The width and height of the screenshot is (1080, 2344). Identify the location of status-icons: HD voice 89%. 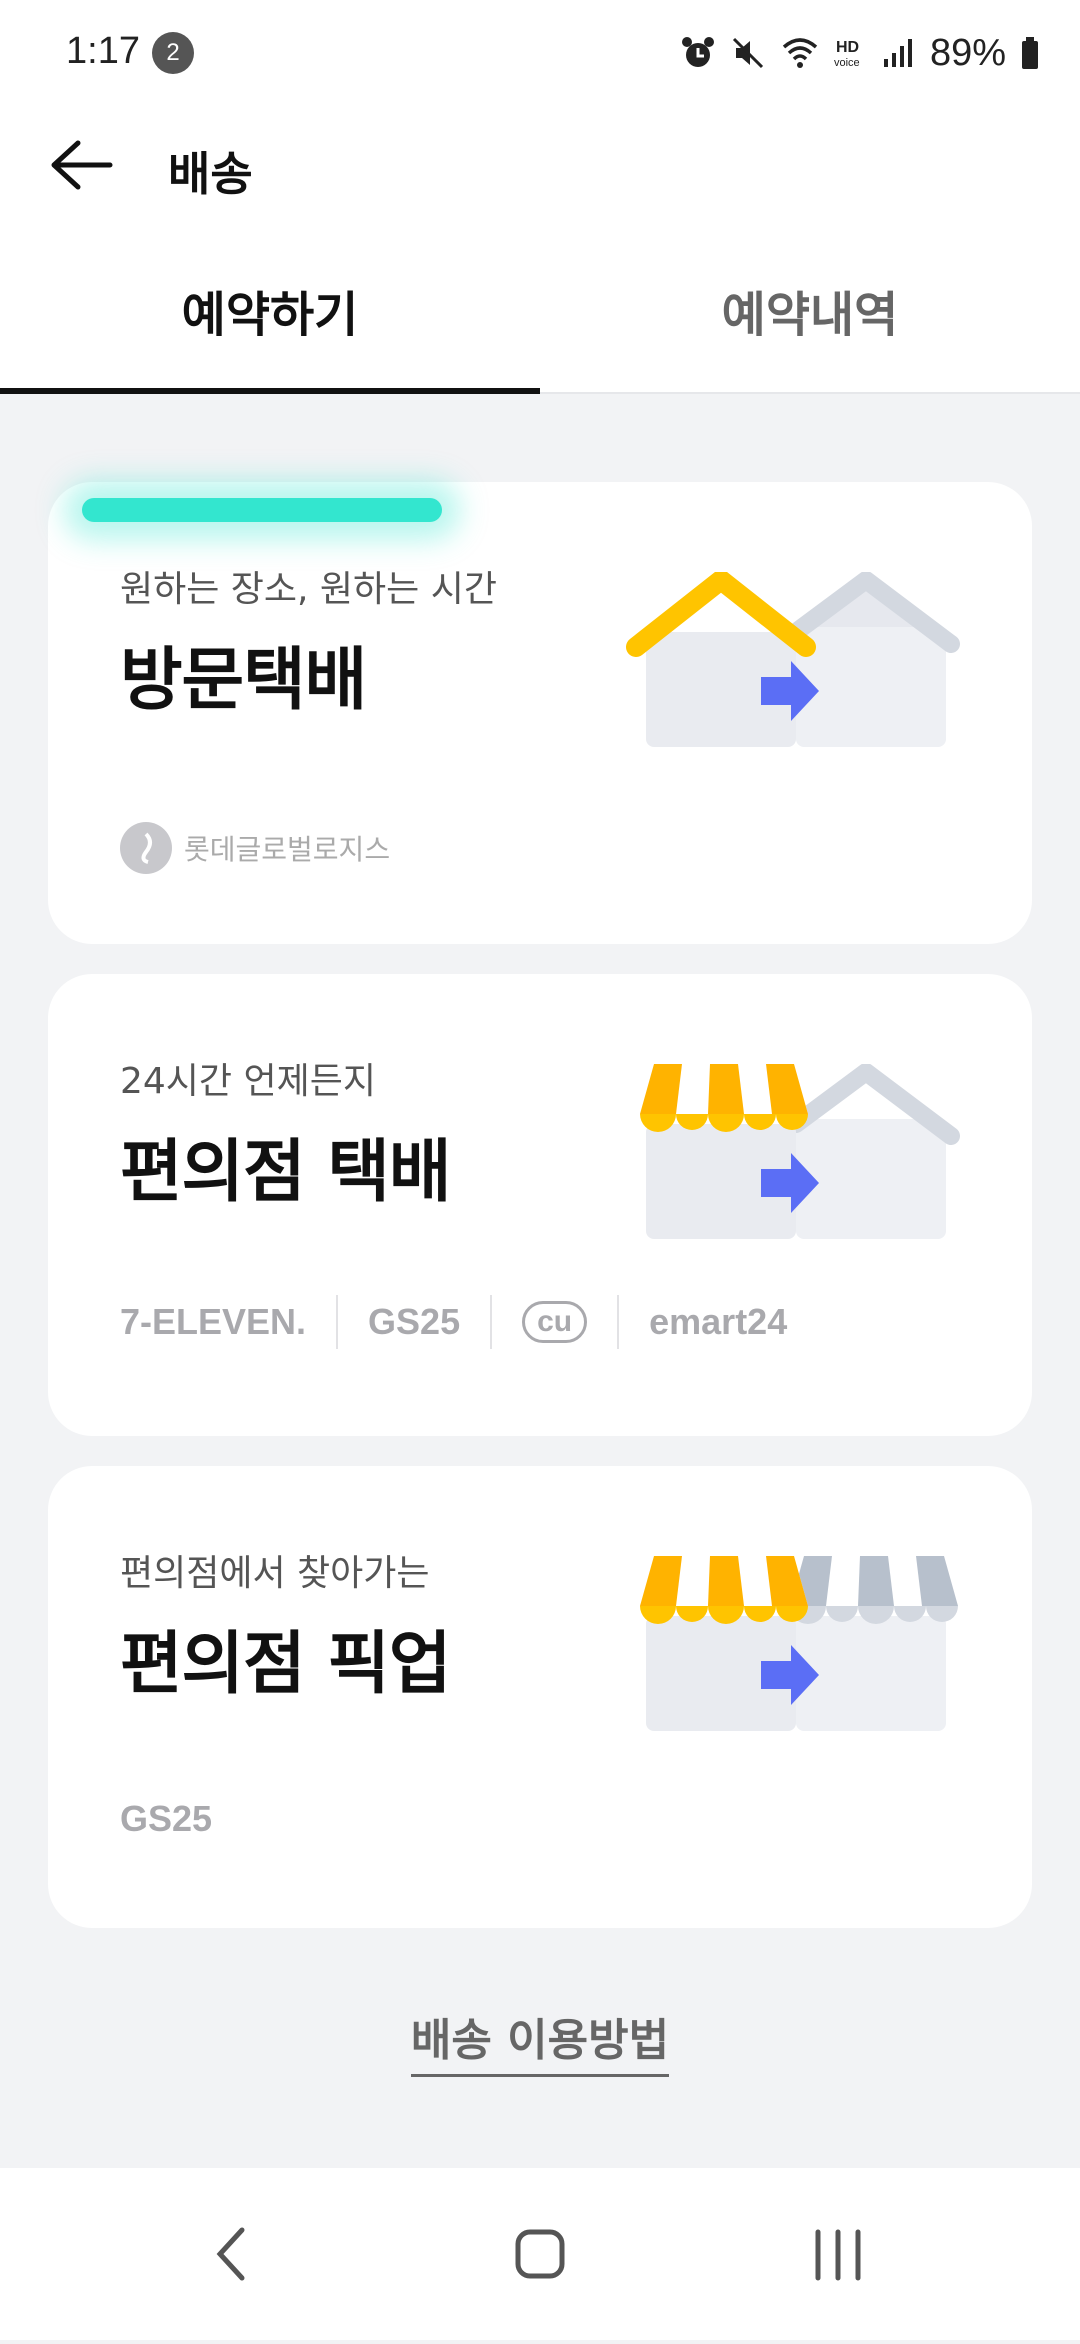
(860, 53).